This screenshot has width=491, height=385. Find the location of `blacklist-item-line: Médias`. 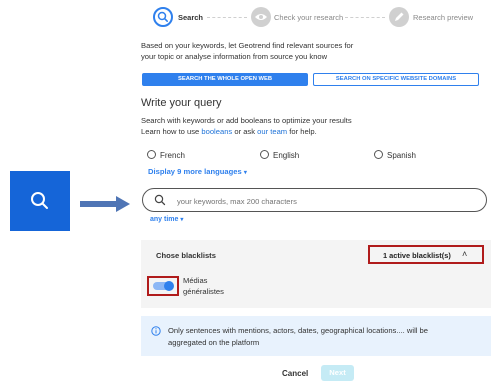

blacklist-item-line: Médias is located at coordinates (195, 280).